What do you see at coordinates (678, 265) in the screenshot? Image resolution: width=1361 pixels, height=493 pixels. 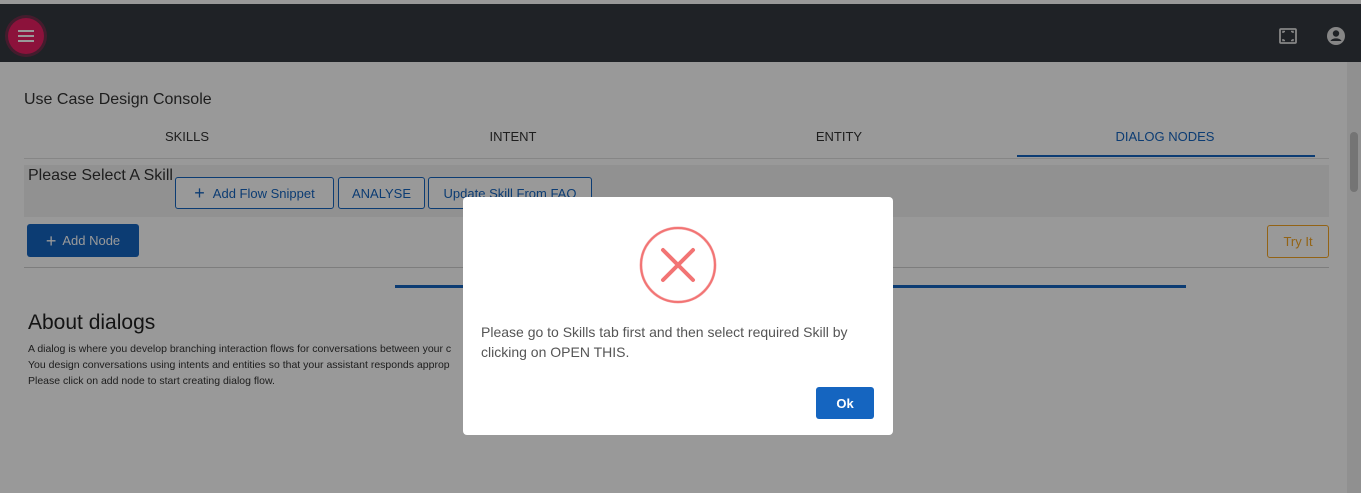 I see `error-x-icon` at bounding box center [678, 265].